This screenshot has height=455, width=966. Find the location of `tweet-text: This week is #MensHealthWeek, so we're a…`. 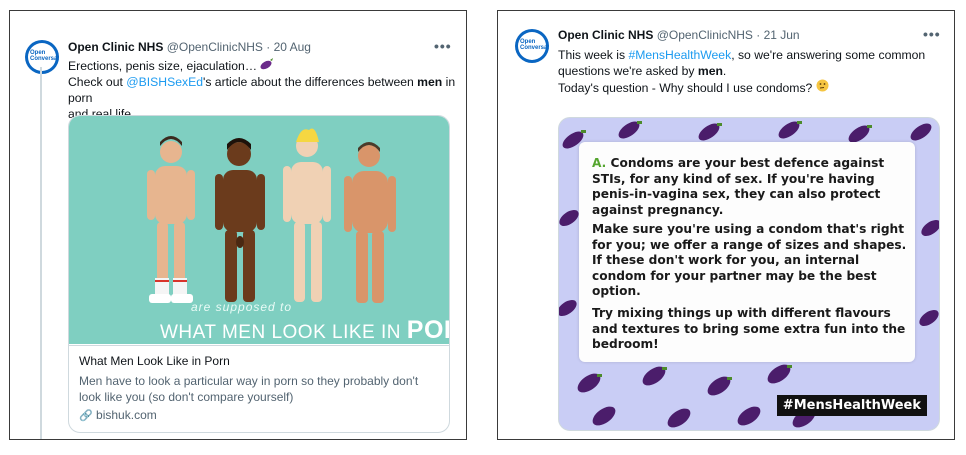

tweet-text: This week is #MensHealthWeek, so we're a… is located at coordinates (753, 71).